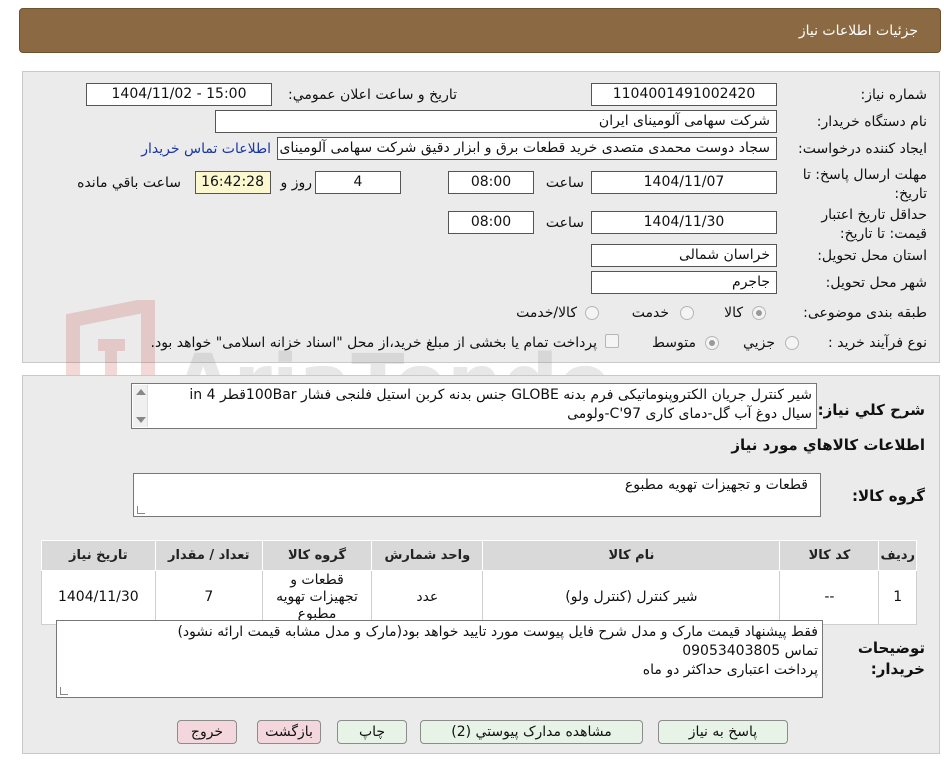 The image size is (944, 764). I want to click on goods-info-title: اطلاعات كالاهاي مورد نياز, so click(828, 445).